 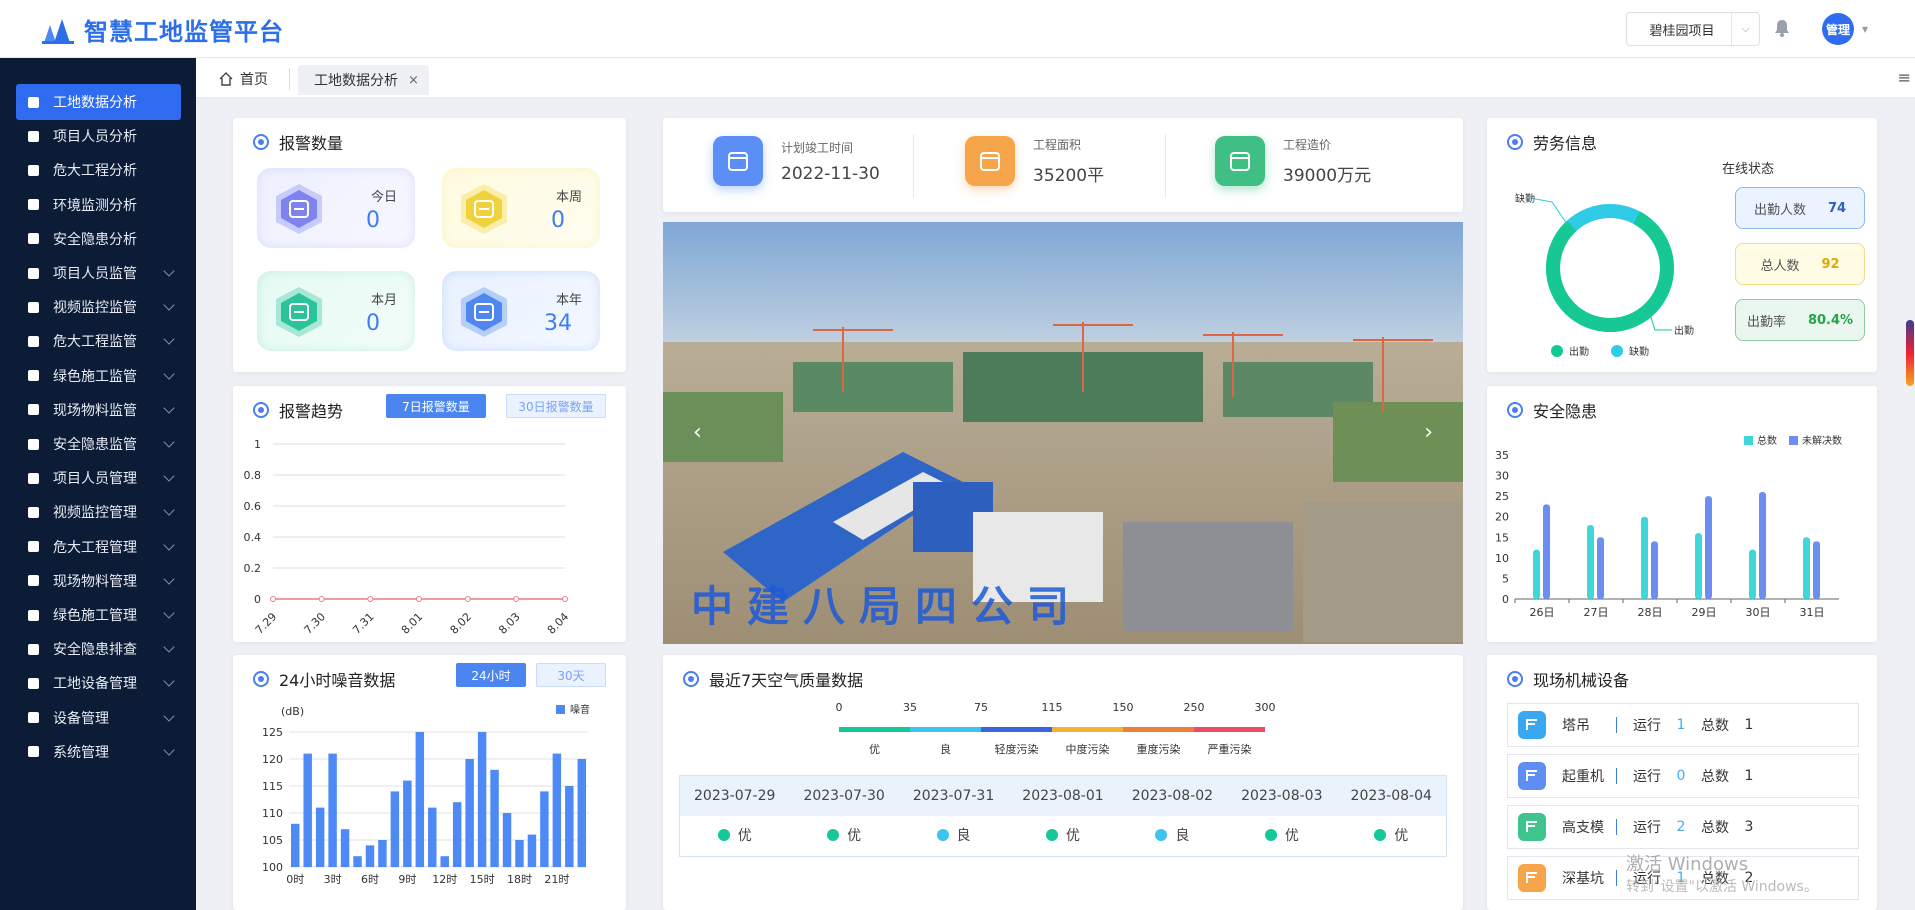 What do you see at coordinates (1265, 707) in the screenshot?
I see `aqi-scale-number: 300` at bounding box center [1265, 707].